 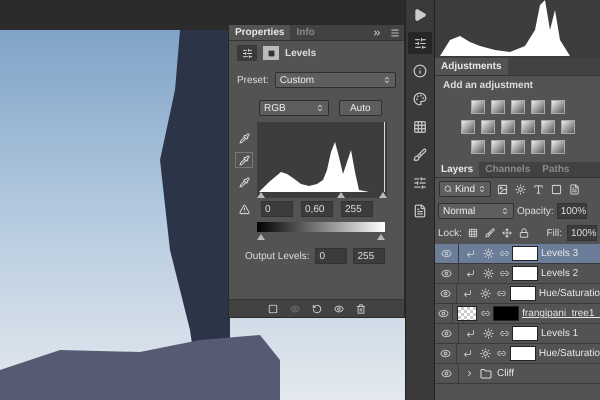 I want to click on preset-label: Preset:, so click(x=253, y=80).